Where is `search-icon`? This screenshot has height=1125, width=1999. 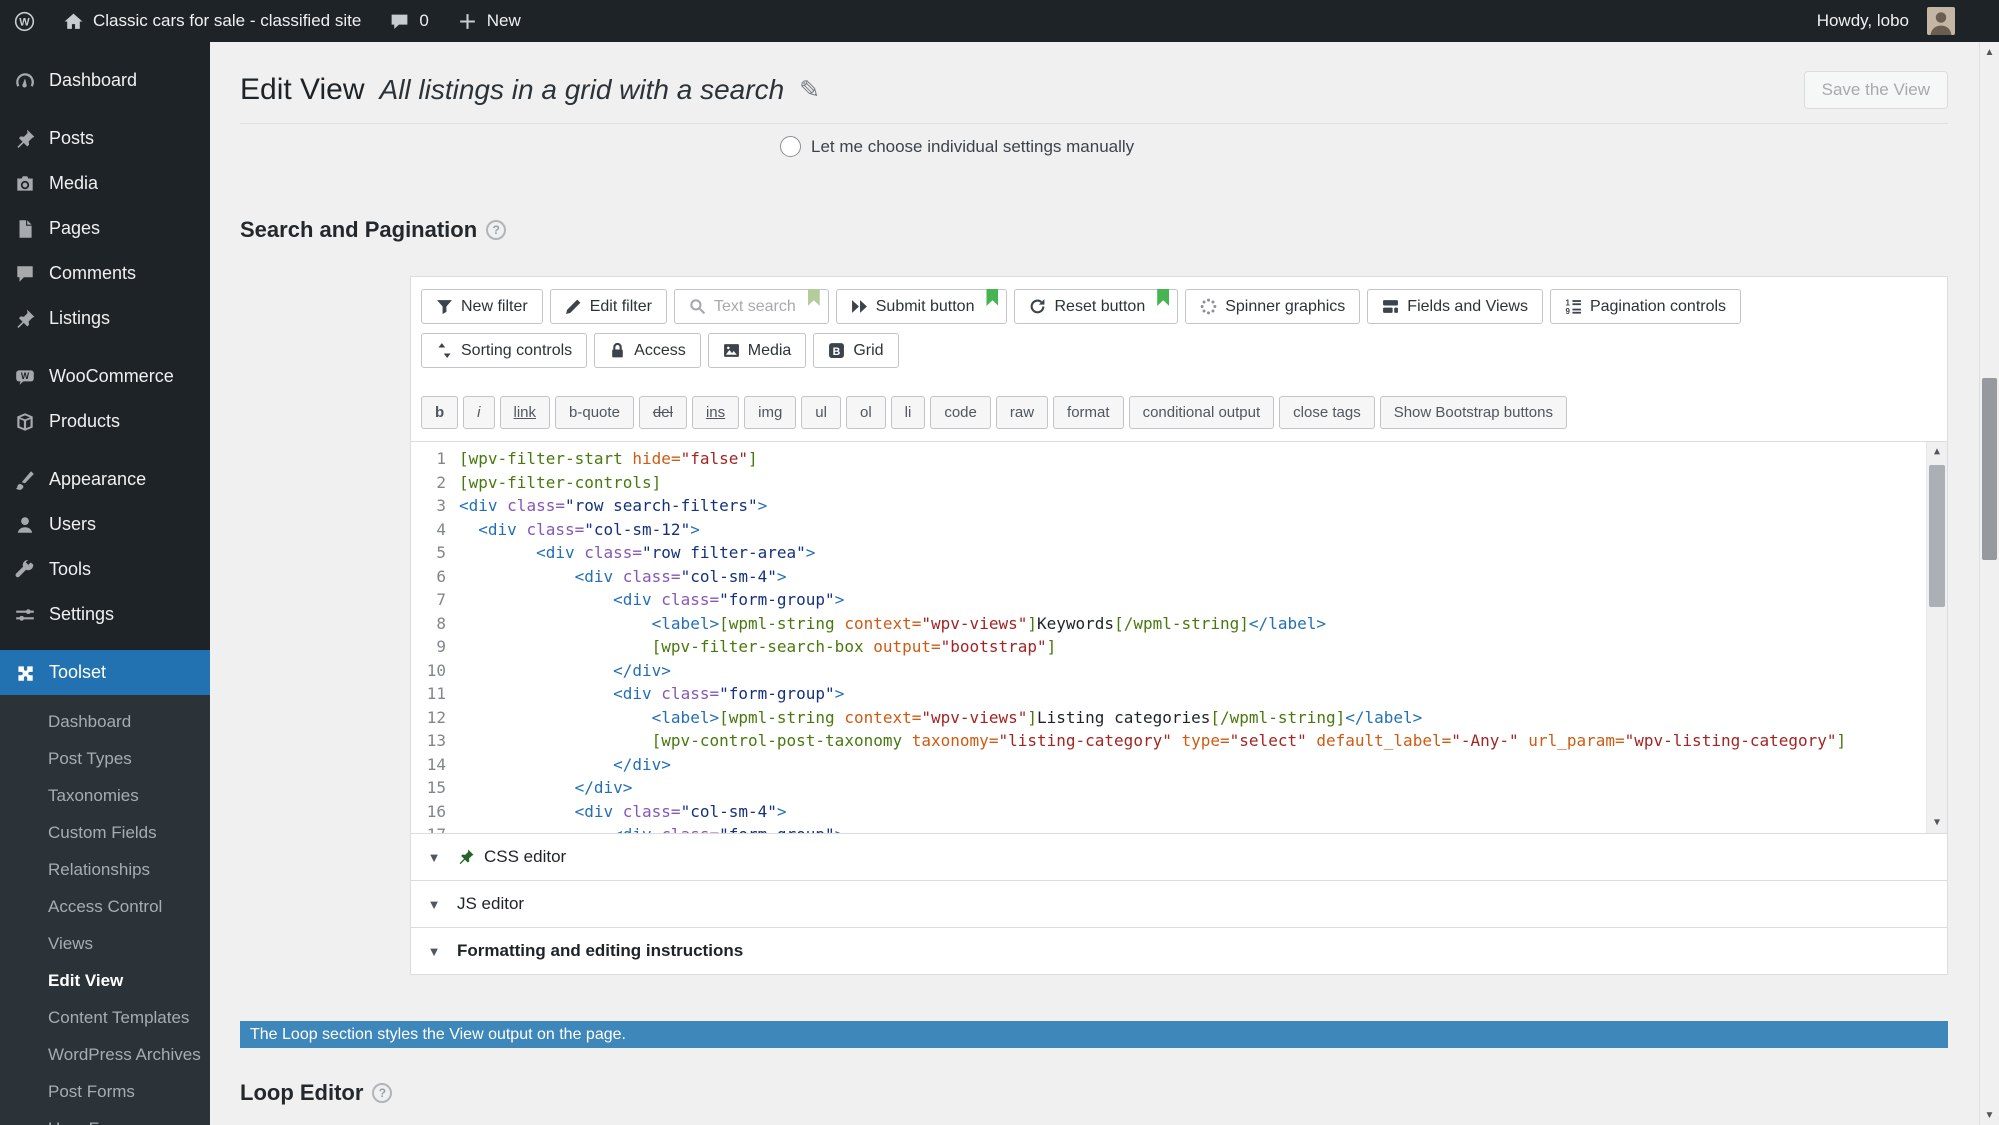
search-icon is located at coordinates (697, 306).